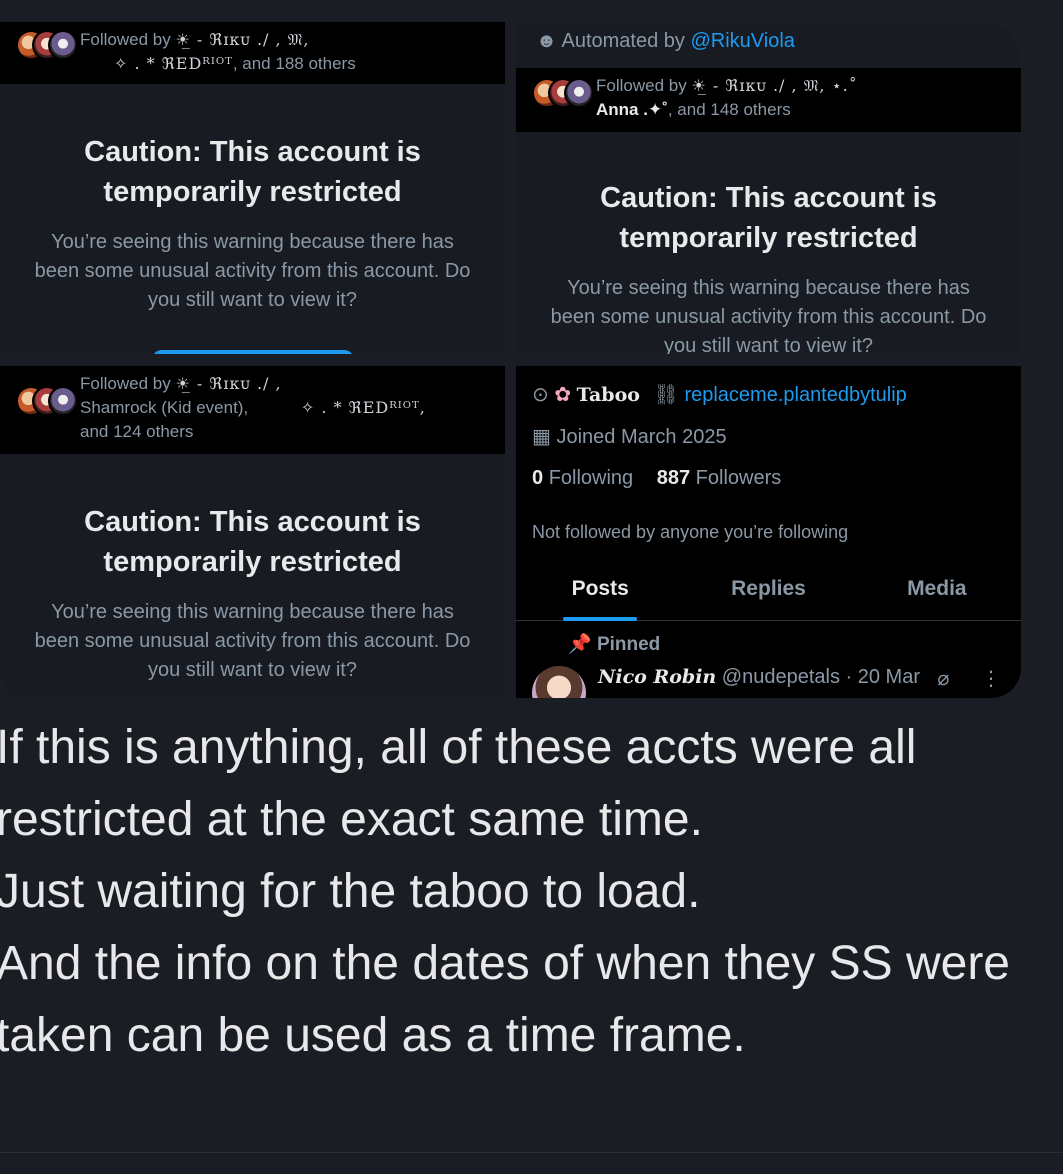  What do you see at coordinates (563, 395) in the screenshot?
I see `flower-icon: ✿` at bounding box center [563, 395].